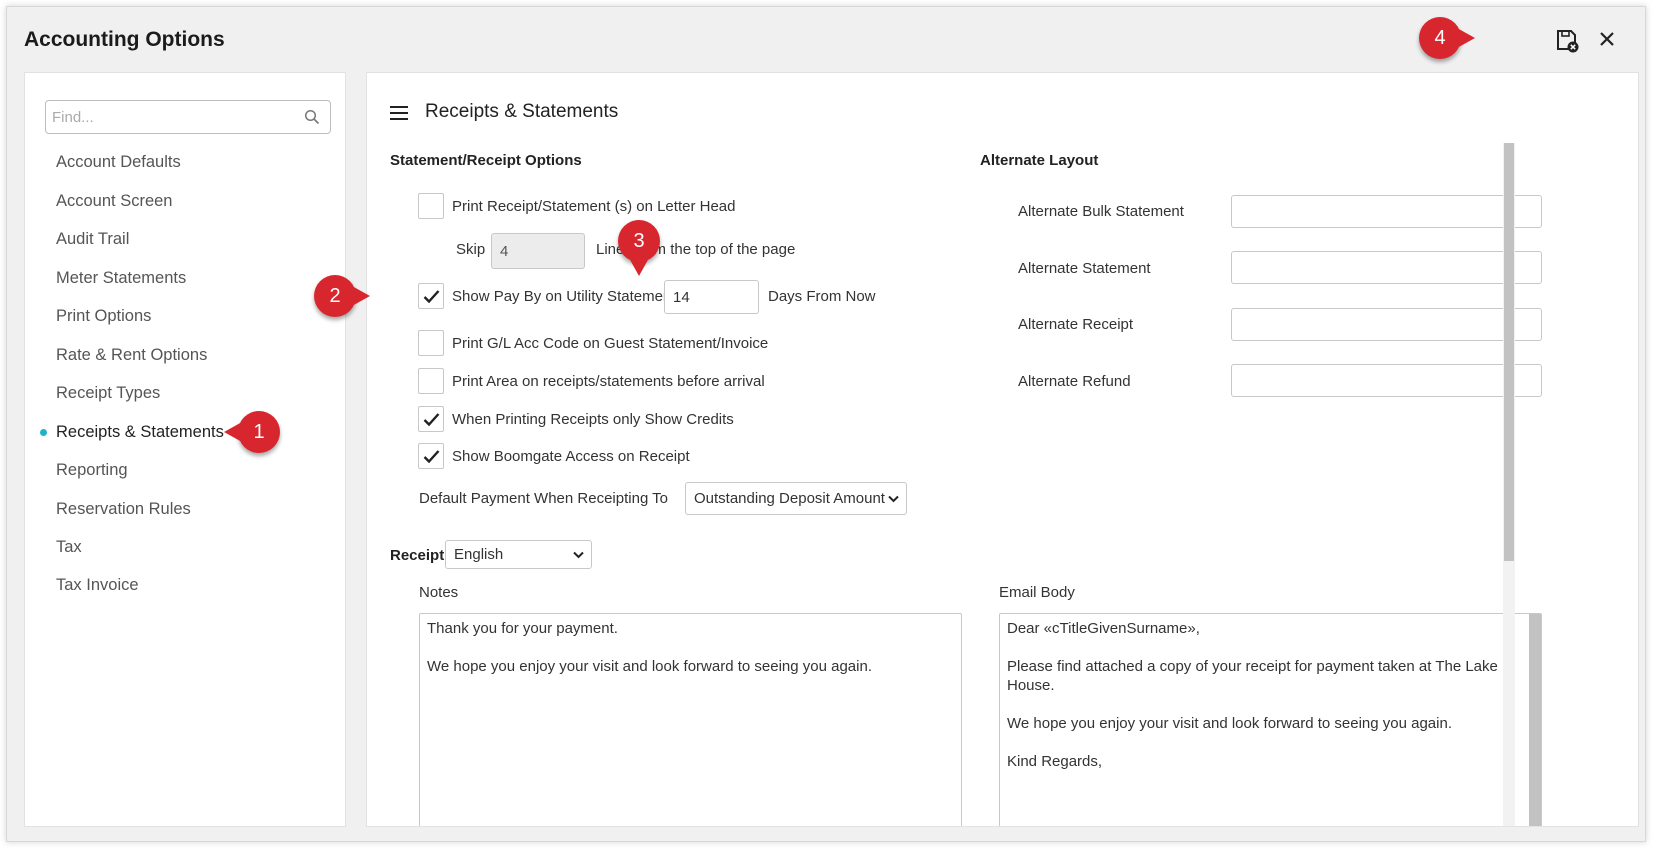 Image resolution: width=1665 pixels, height=853 pixels. I want to click on letter-head-checkbox, so click(431, 206).